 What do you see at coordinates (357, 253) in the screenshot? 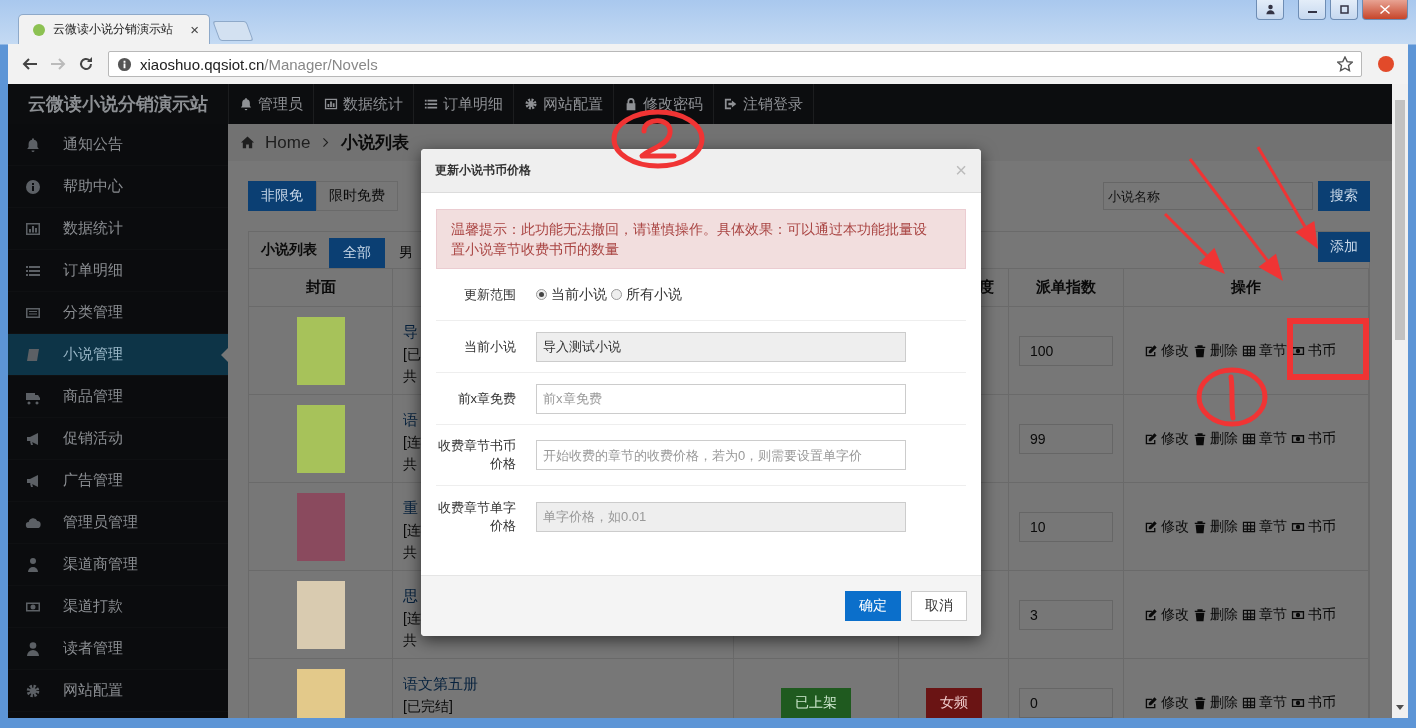
I see `category-tab: 全部` at bounding box center [357, 253].